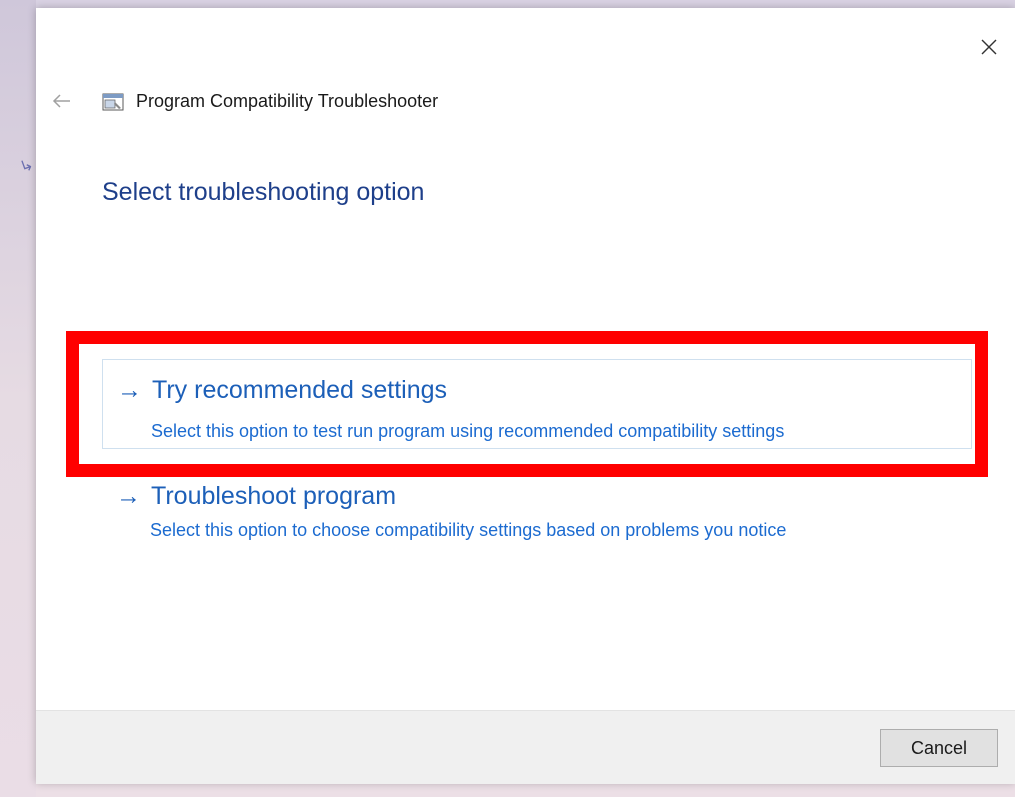  I want to click on desktop-background, so click(18, 398).